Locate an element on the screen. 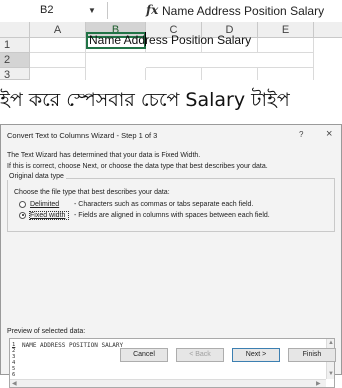  row-header-2: 2 is located at coordinates (15, 60).